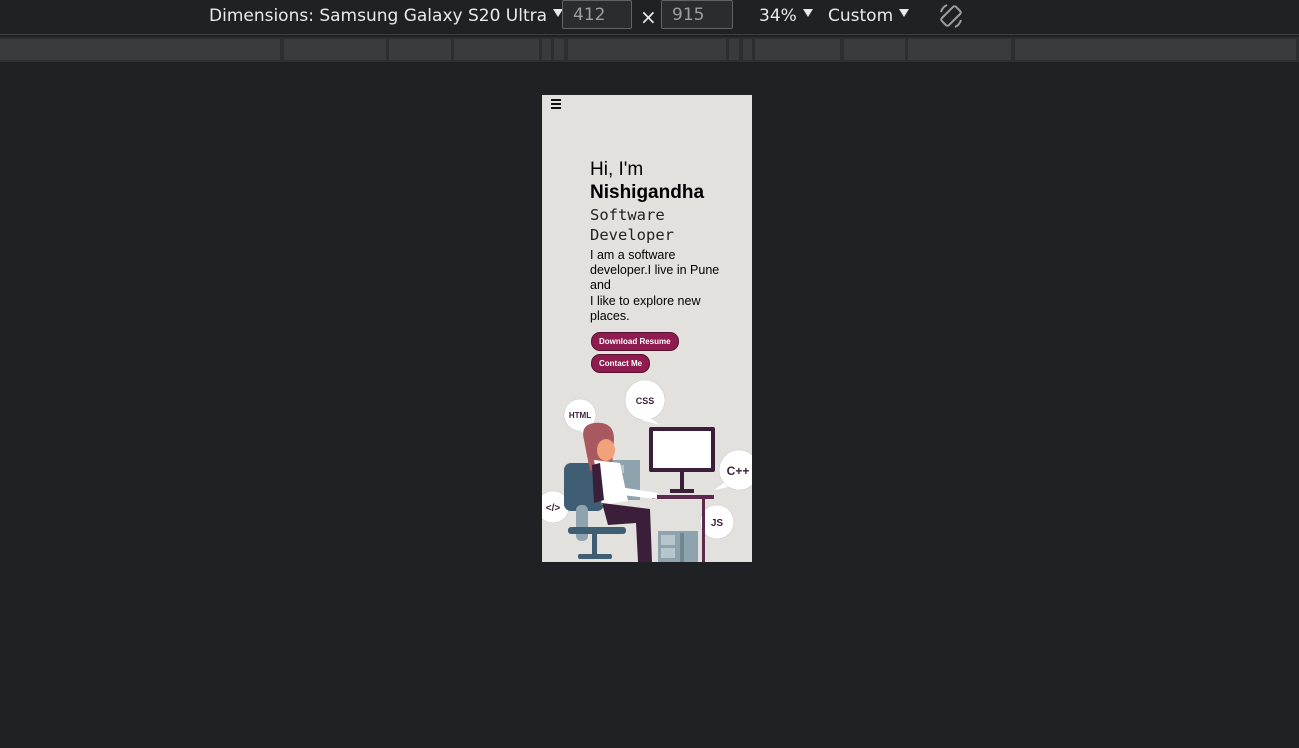 The width and height of the screenshot is (1299, 748). What do you see at coordinates (647, 192) in the screenshot?
I see `hero-name: Nishigandha` at bounding box center [647, 192].